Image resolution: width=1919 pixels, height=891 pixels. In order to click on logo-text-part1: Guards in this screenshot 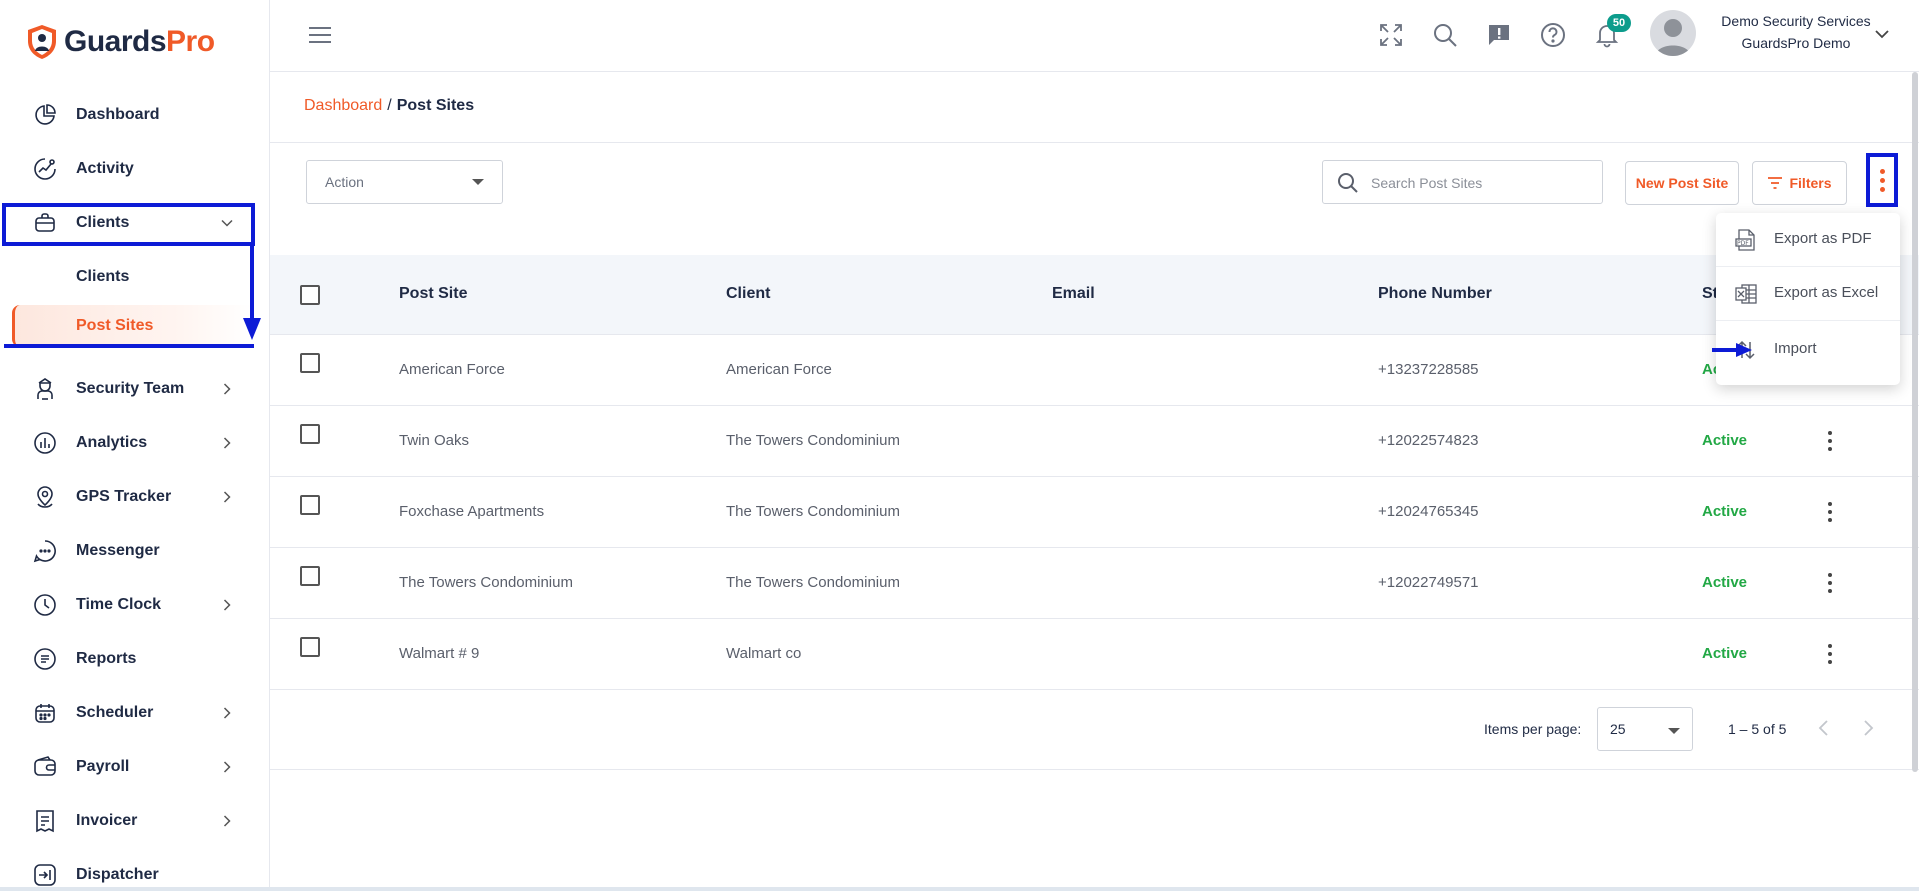, I will do `click(115, 41)`.